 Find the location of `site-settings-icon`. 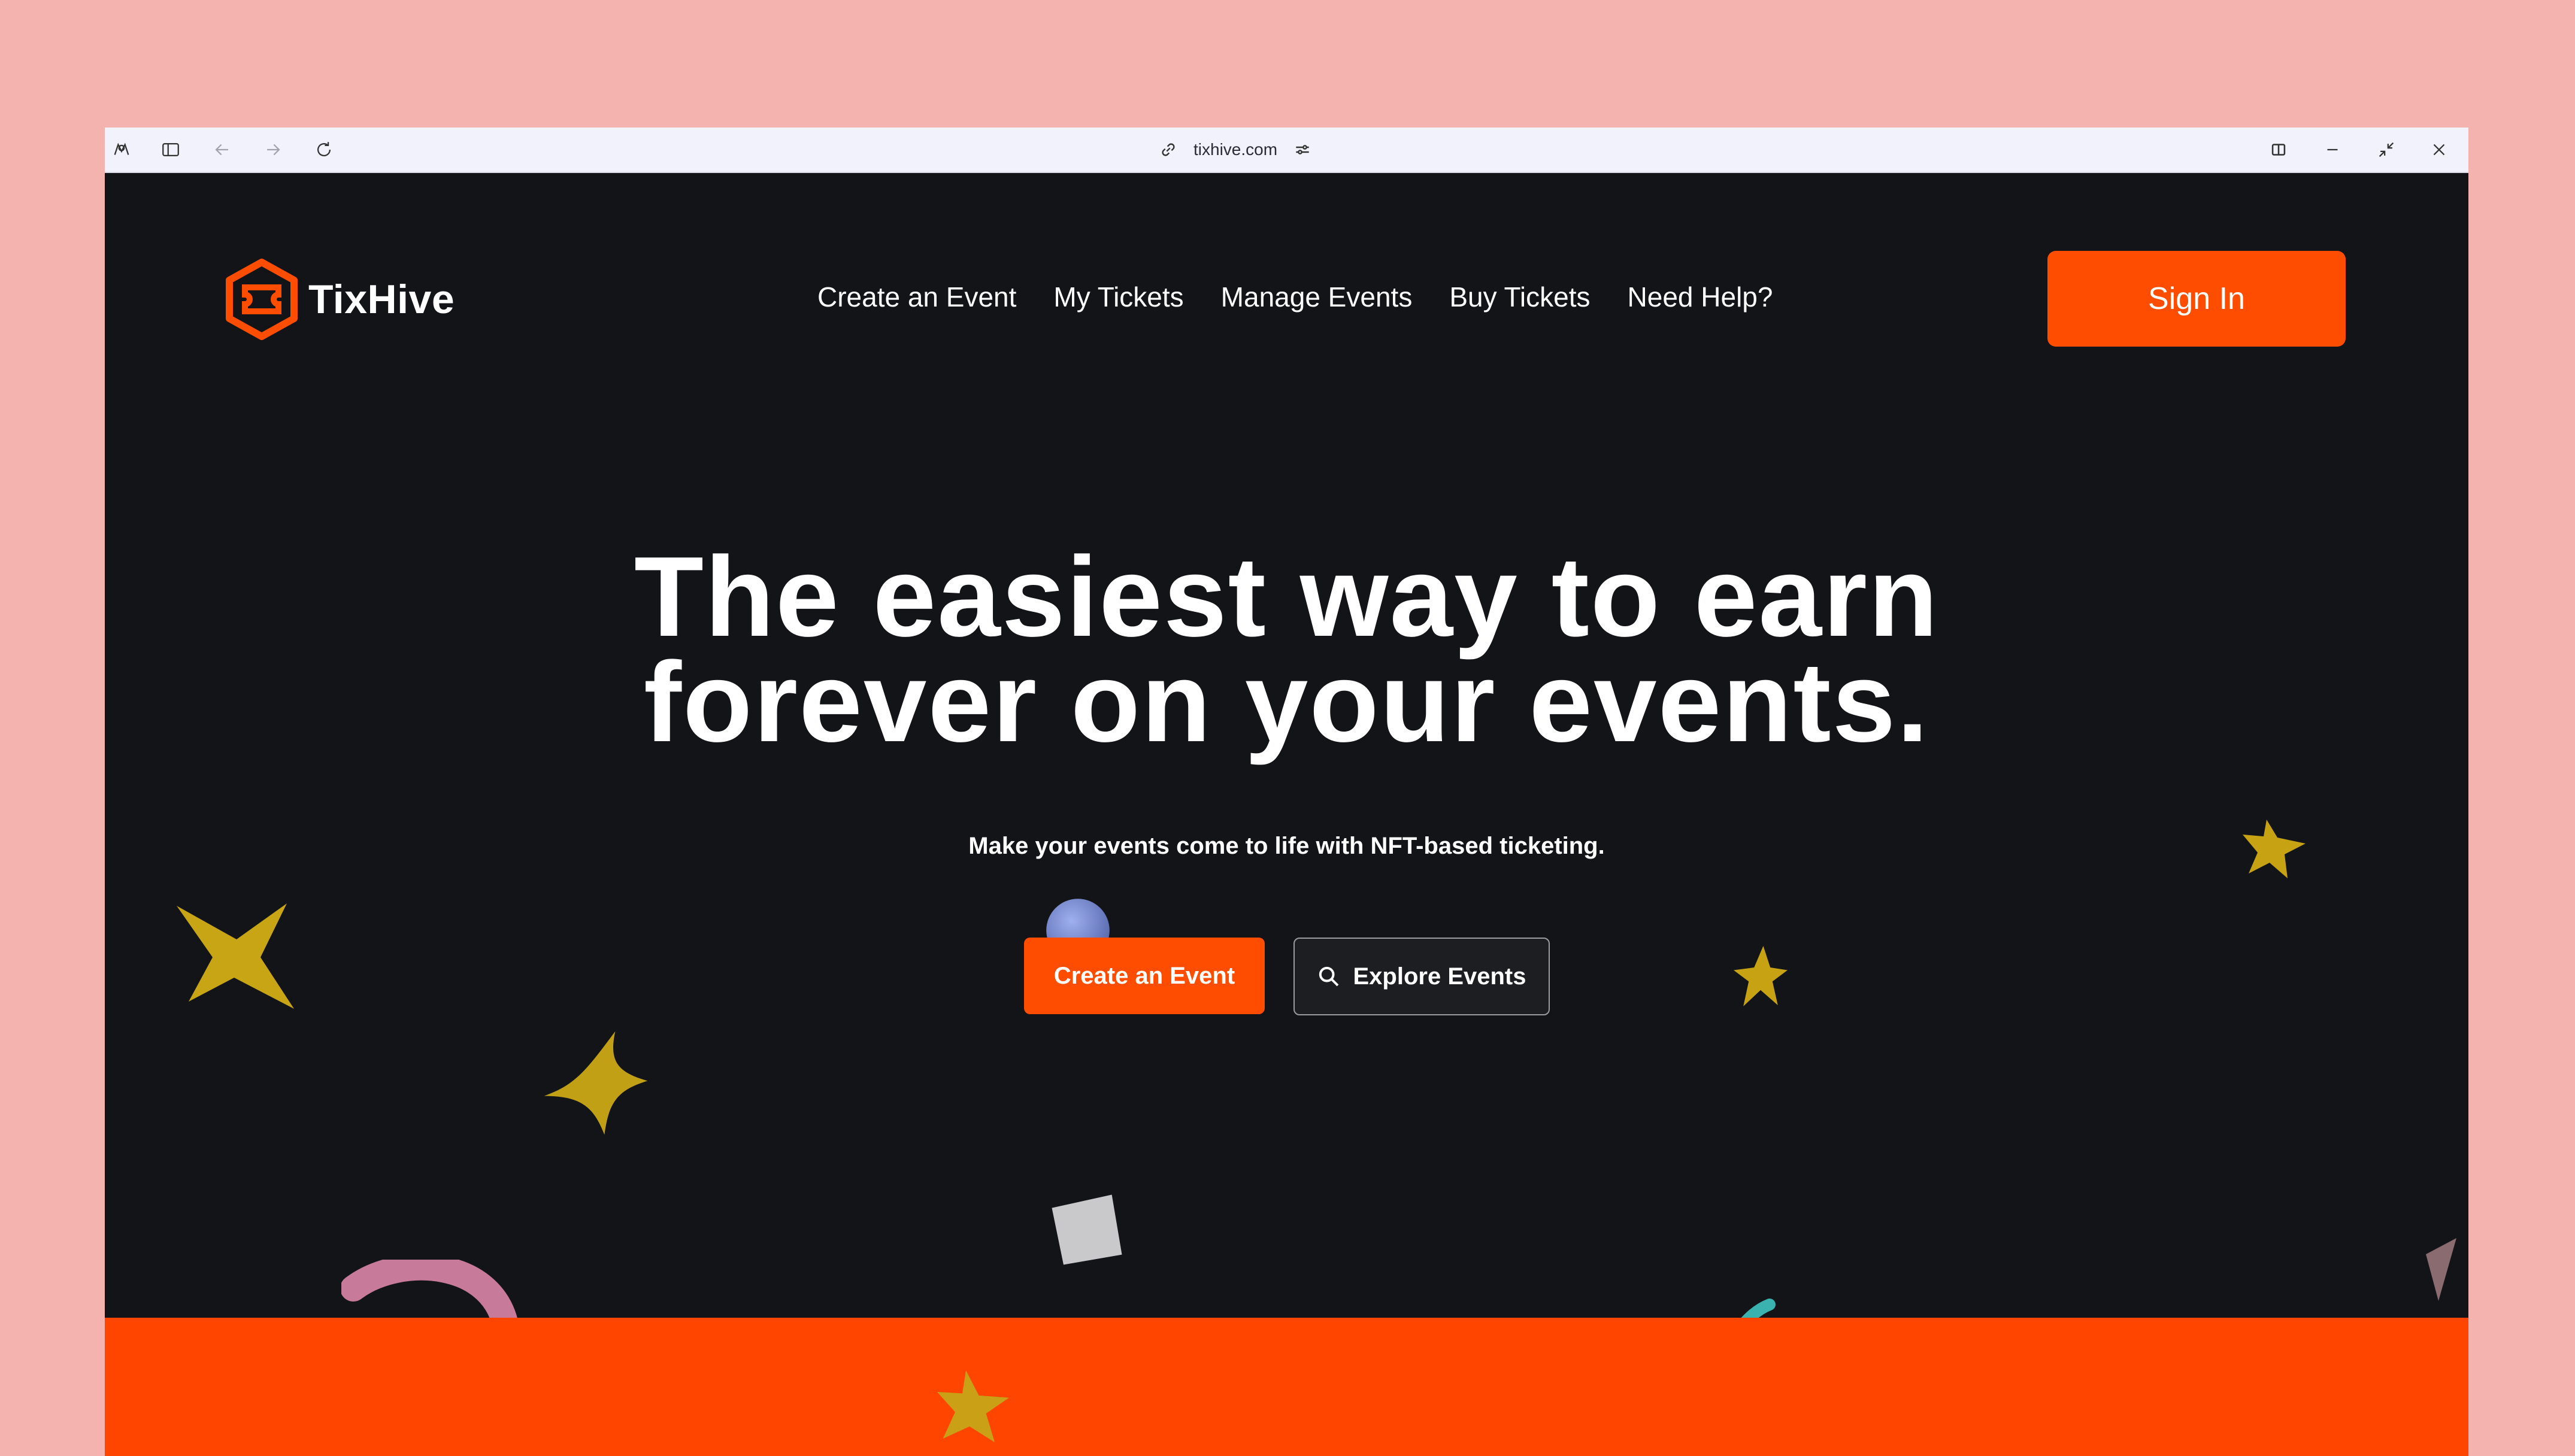

site-settings-icon is located at coordinates (1302, 149).